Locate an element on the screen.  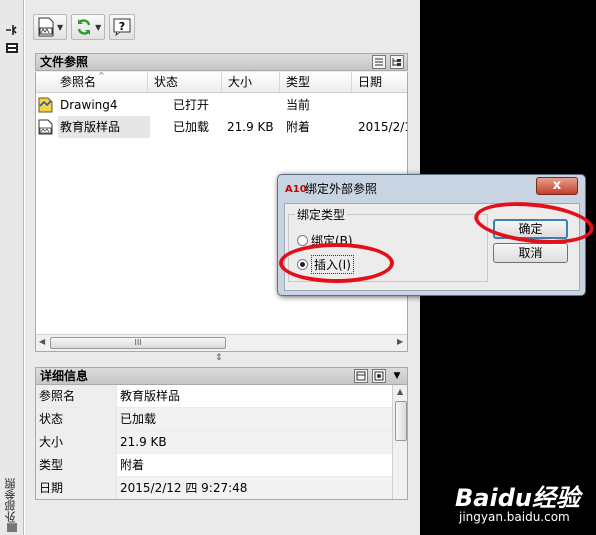
scroll-left-icon: ◀ is located at coordinates (42, 341).